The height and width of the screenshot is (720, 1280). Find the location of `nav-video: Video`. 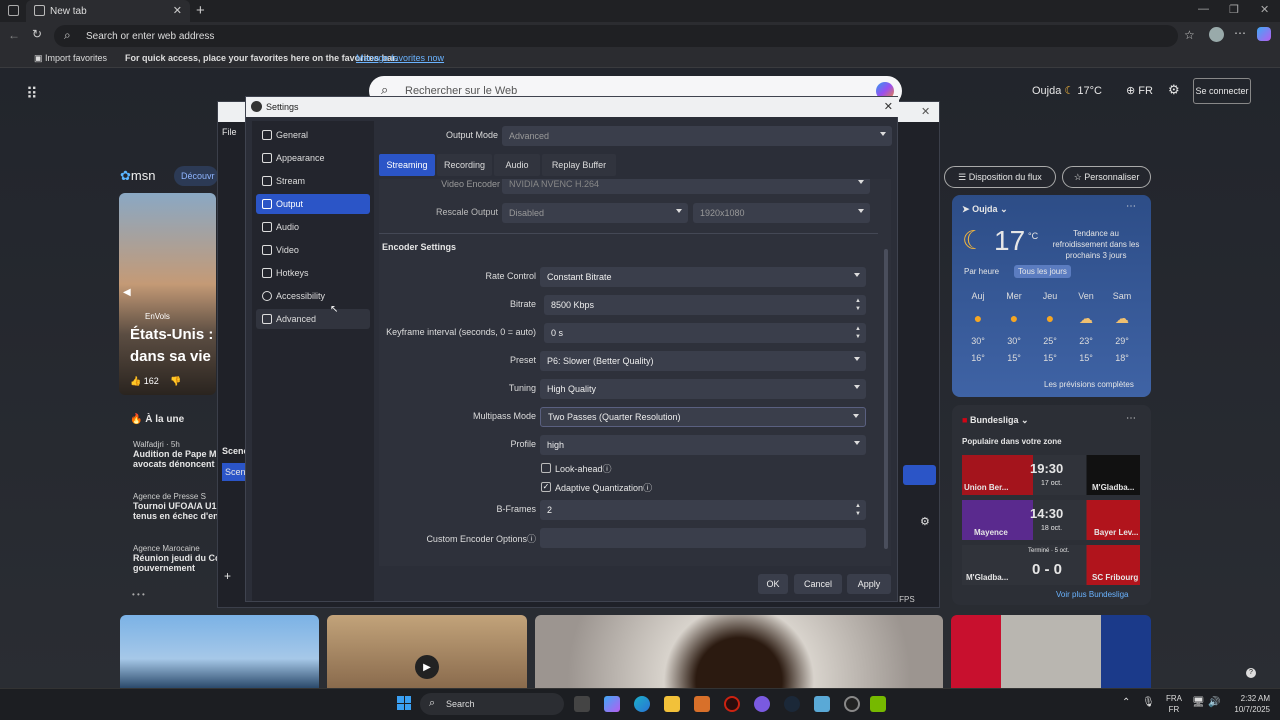

nav-video: Video is located at coordinates (313, 250).